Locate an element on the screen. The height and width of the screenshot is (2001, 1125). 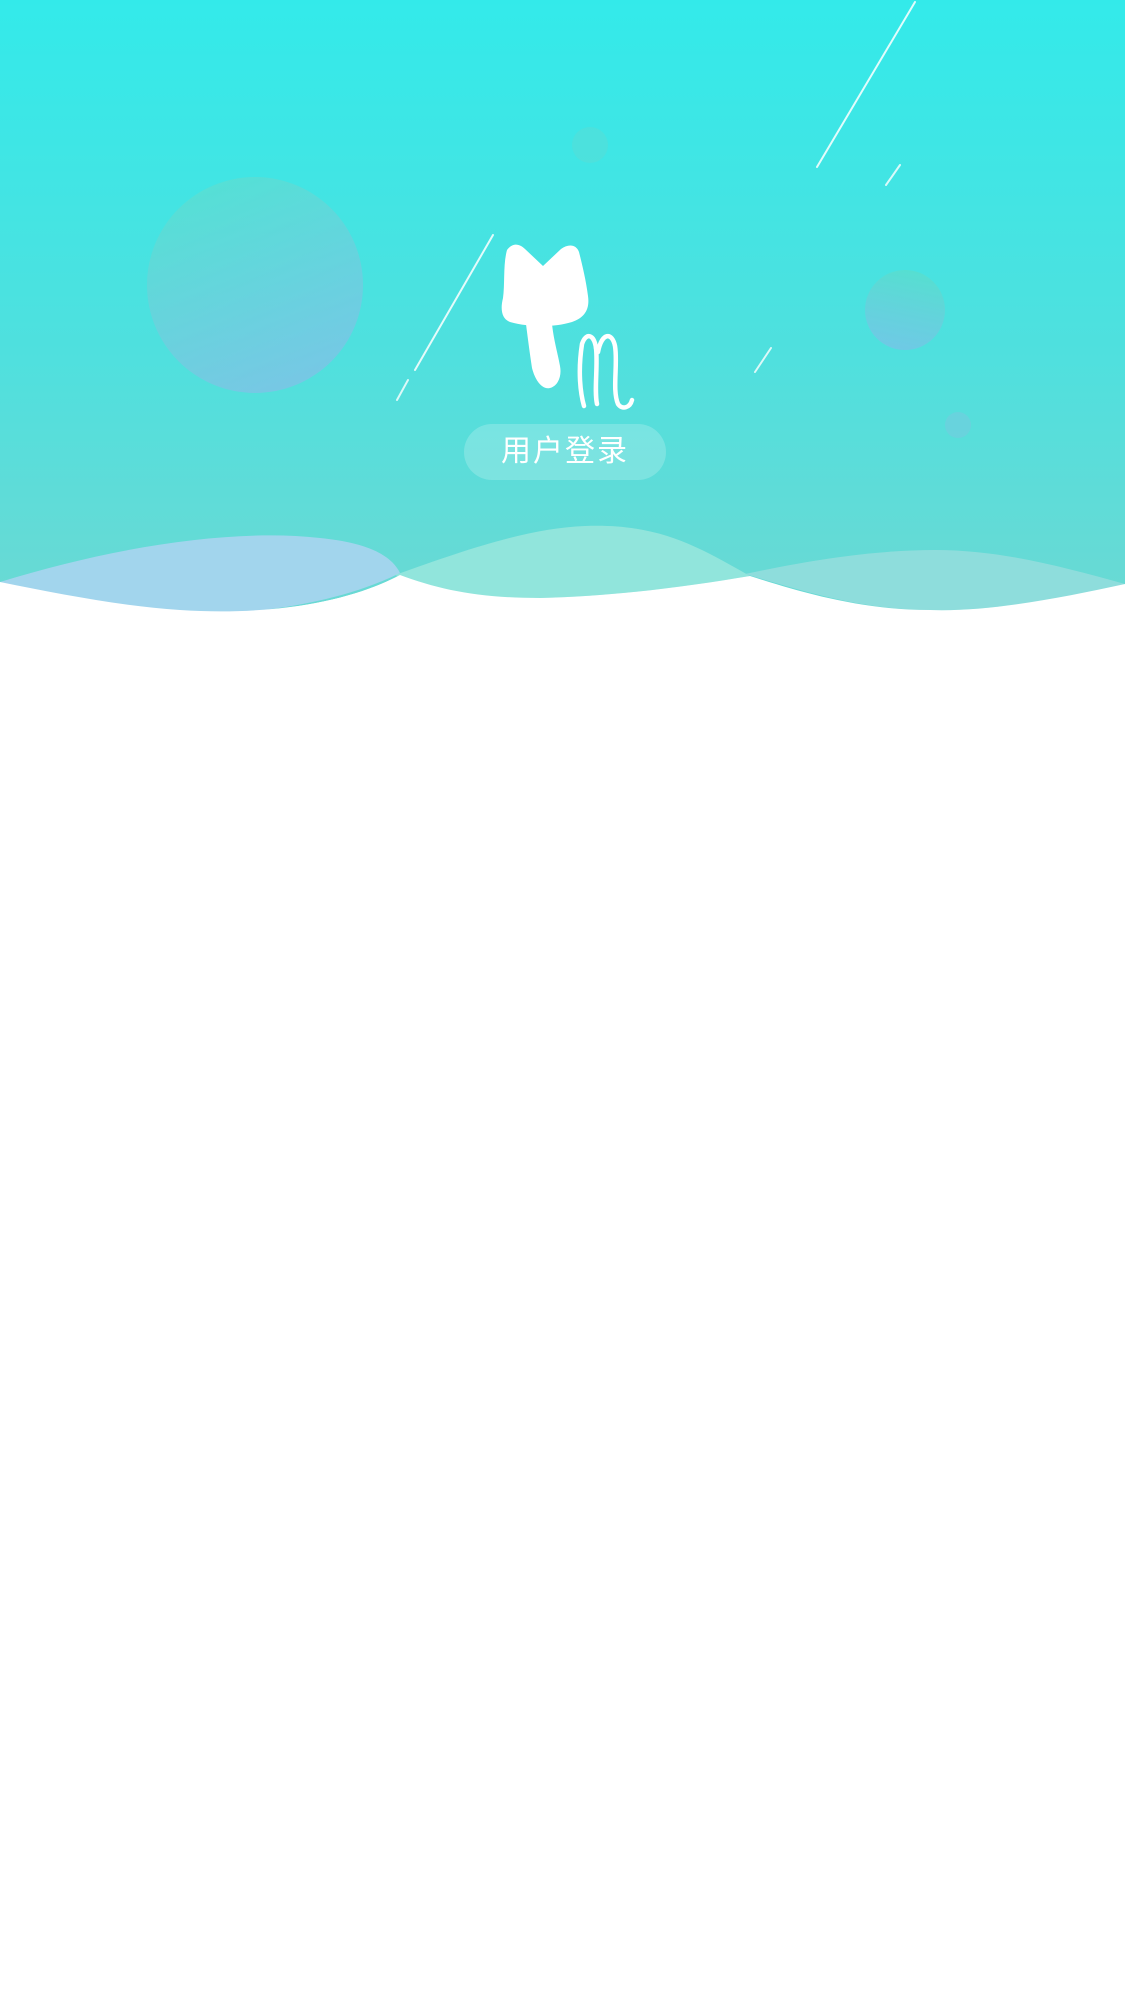
medium-bubble-decoration is located at coordinates (905, 310).